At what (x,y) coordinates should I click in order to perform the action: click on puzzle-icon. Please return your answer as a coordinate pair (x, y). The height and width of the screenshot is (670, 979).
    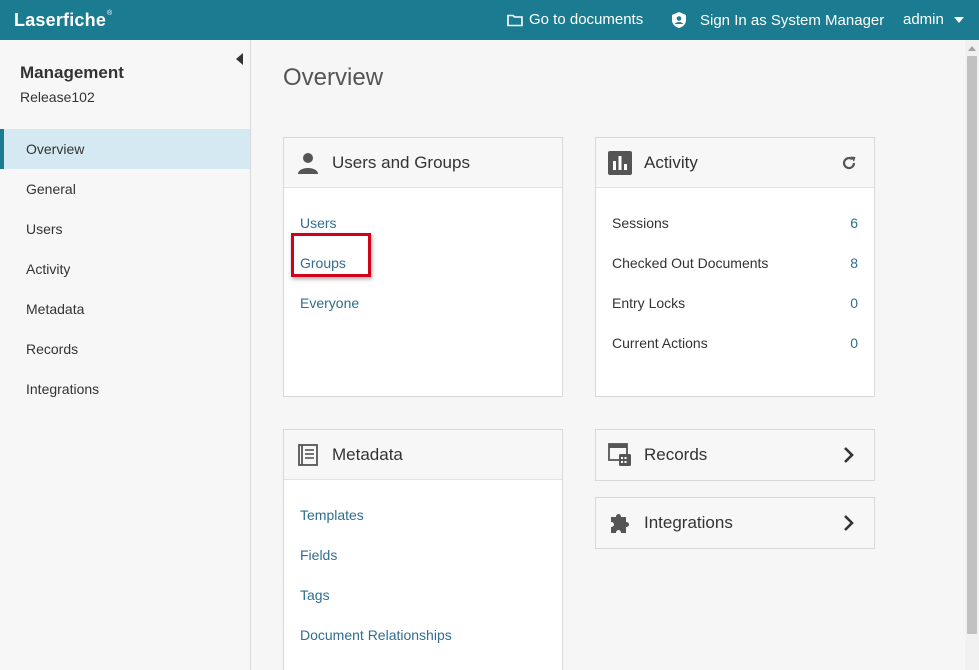
    Looking at the image, I should click on (620, 523).